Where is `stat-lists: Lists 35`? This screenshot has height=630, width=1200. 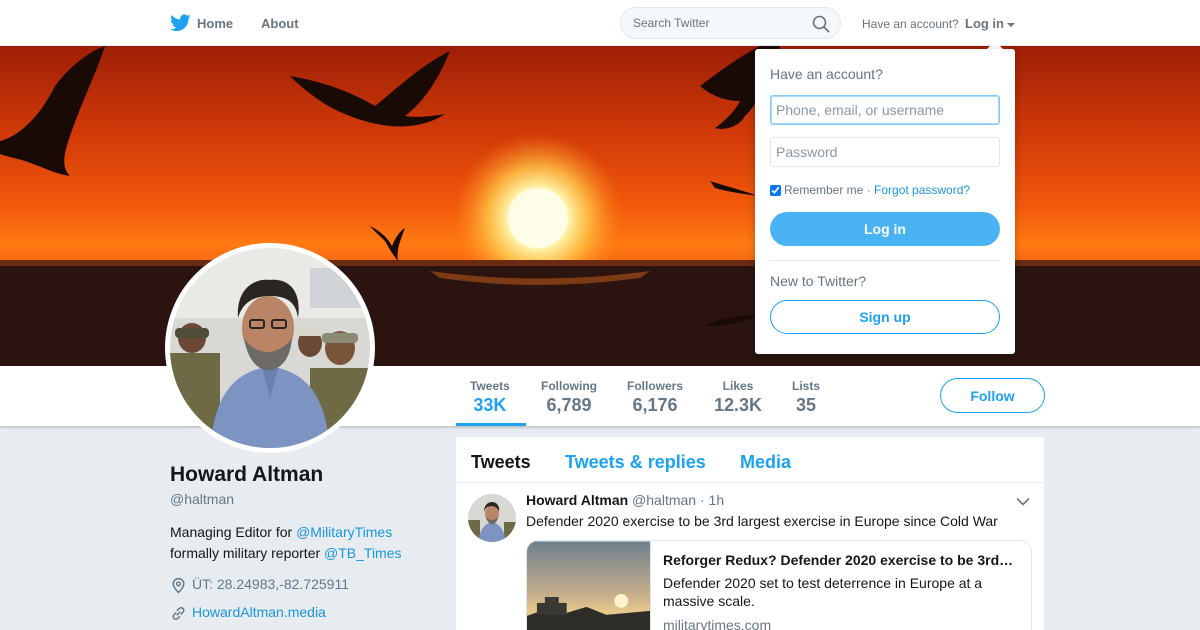 stat-lists: Lists 35 is located at coordinates (806, 397).